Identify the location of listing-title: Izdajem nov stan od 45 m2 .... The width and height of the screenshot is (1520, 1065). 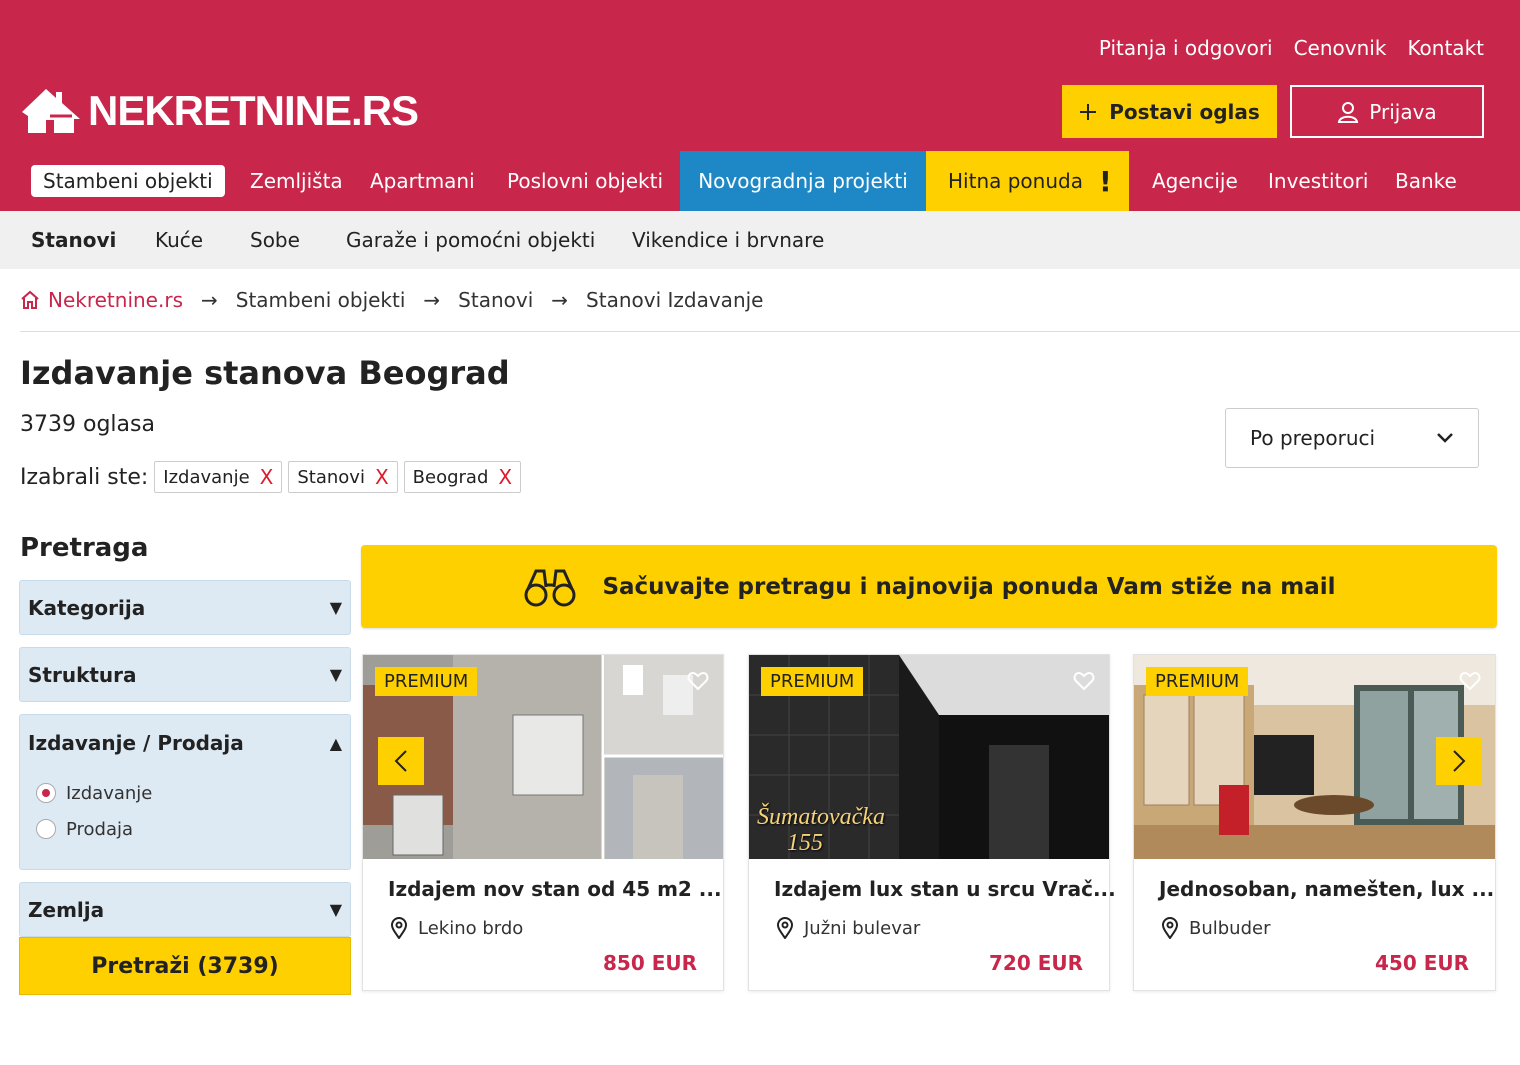
(555, 889).